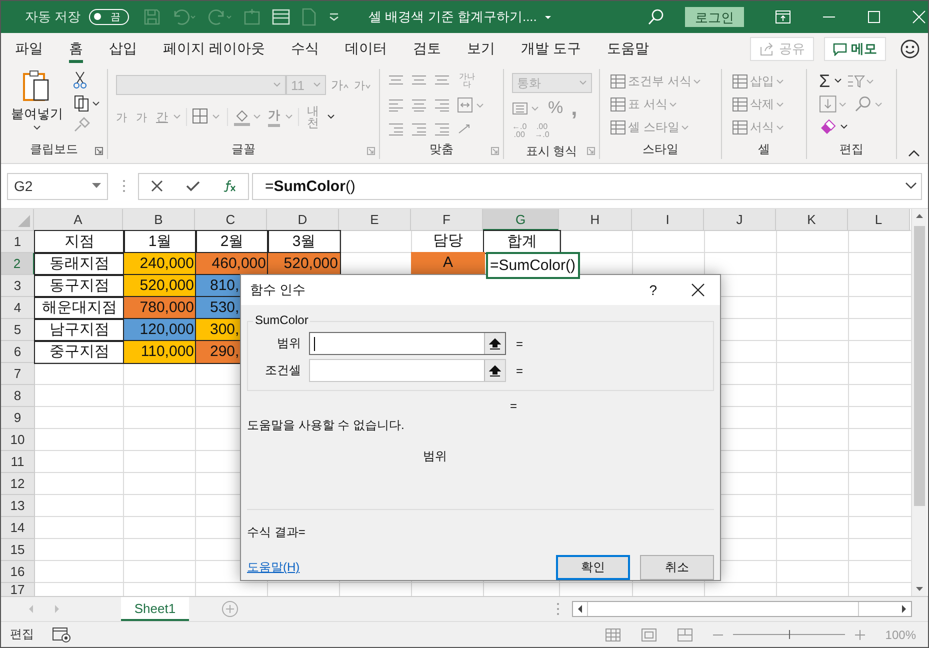 The width and height of the screenshot is (929, 648). What do you see at coordinates (76, 49) in the screenshot?
I see `menu-tab: 홈` at bounding box center [76, 49].